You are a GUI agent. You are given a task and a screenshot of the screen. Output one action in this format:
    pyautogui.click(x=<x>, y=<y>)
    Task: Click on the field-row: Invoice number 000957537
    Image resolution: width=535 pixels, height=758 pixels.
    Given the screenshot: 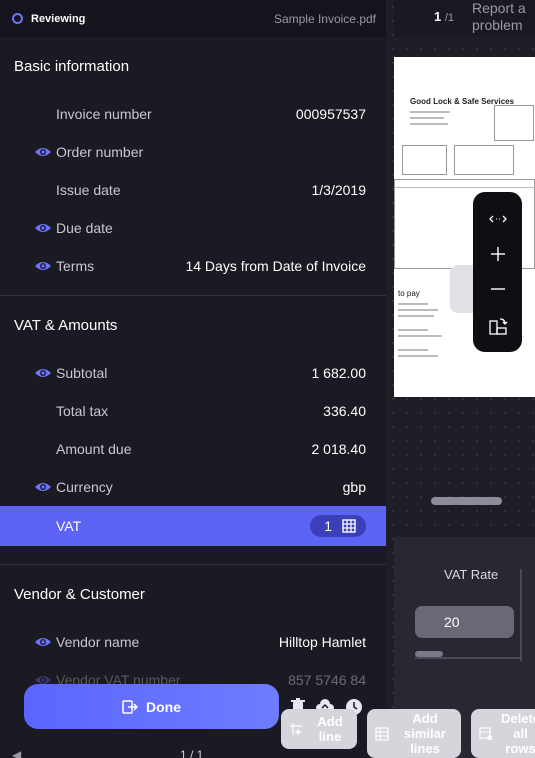 What is the action you would take?
    pyautogui.click(x=193, y=114)
    